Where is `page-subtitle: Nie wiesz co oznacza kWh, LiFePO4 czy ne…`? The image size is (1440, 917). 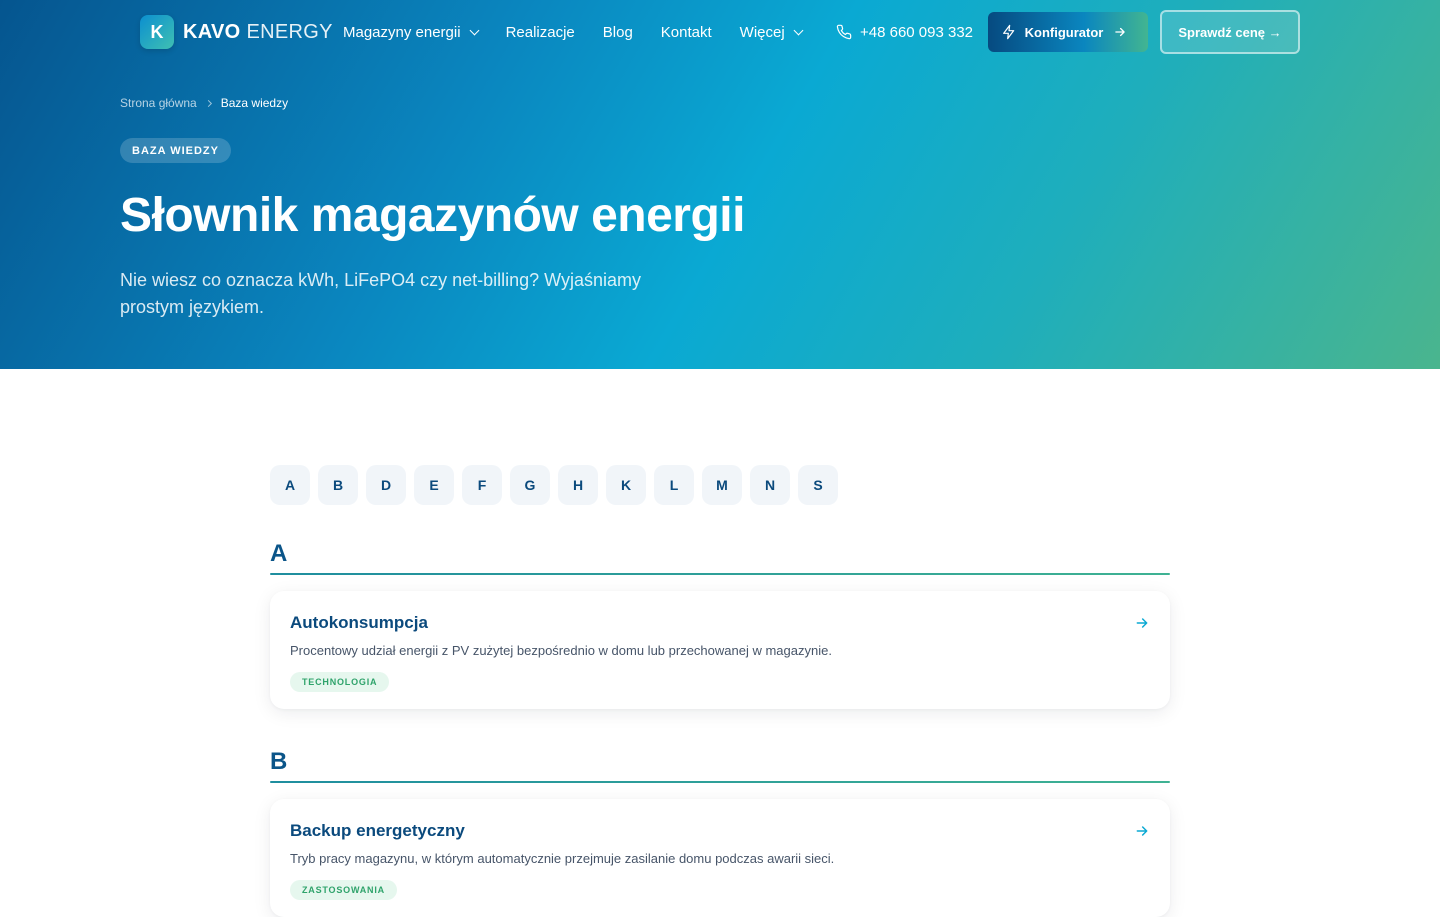 page-subtitle: Nie wiesz co oznacza kWh, LiFePO4 czy ne… is located at coordinates (381, 293).